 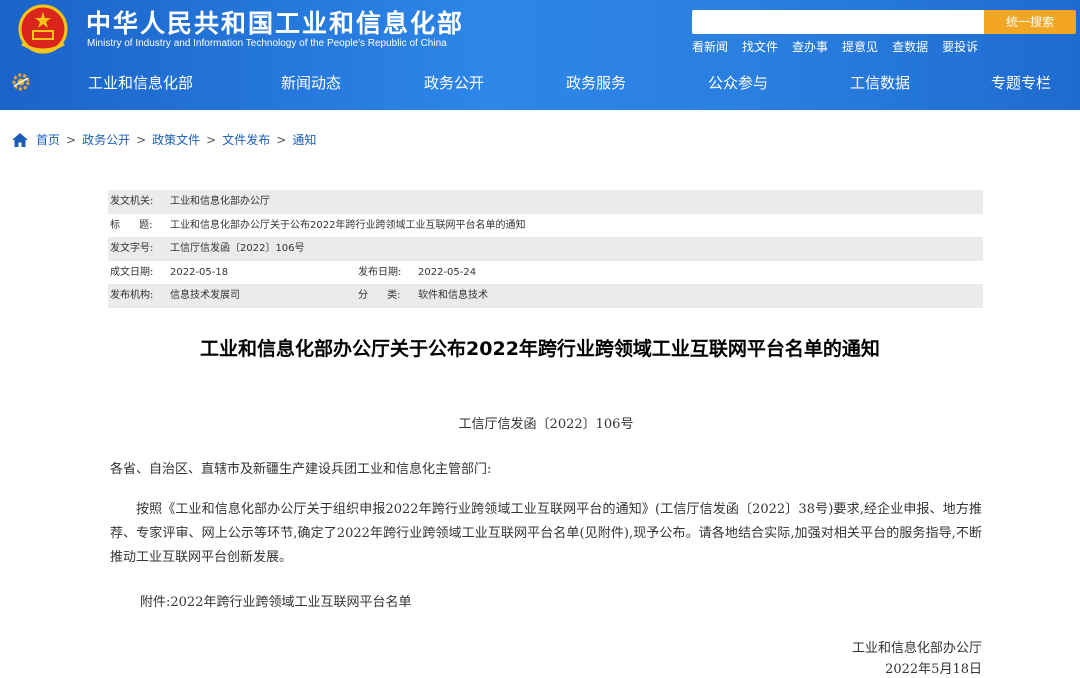 I want to click on quick-links: 看新闻 找文件 查办事 提意见 查数据 要投诉, so click(x=835, y=46).